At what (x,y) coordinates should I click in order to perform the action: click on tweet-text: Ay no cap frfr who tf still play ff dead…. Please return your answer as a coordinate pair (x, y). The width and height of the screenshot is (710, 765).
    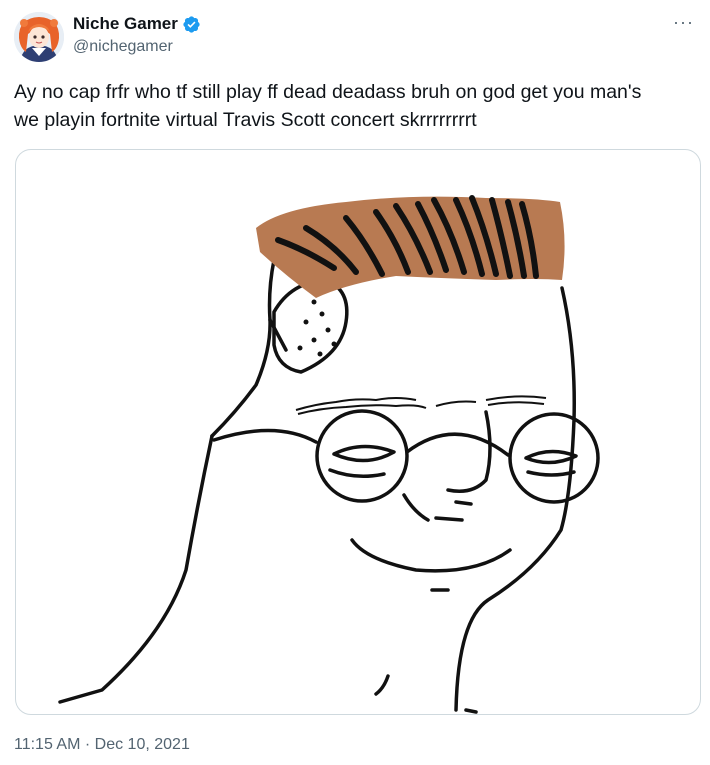
    Looking at the image, I should click on (359, 106).